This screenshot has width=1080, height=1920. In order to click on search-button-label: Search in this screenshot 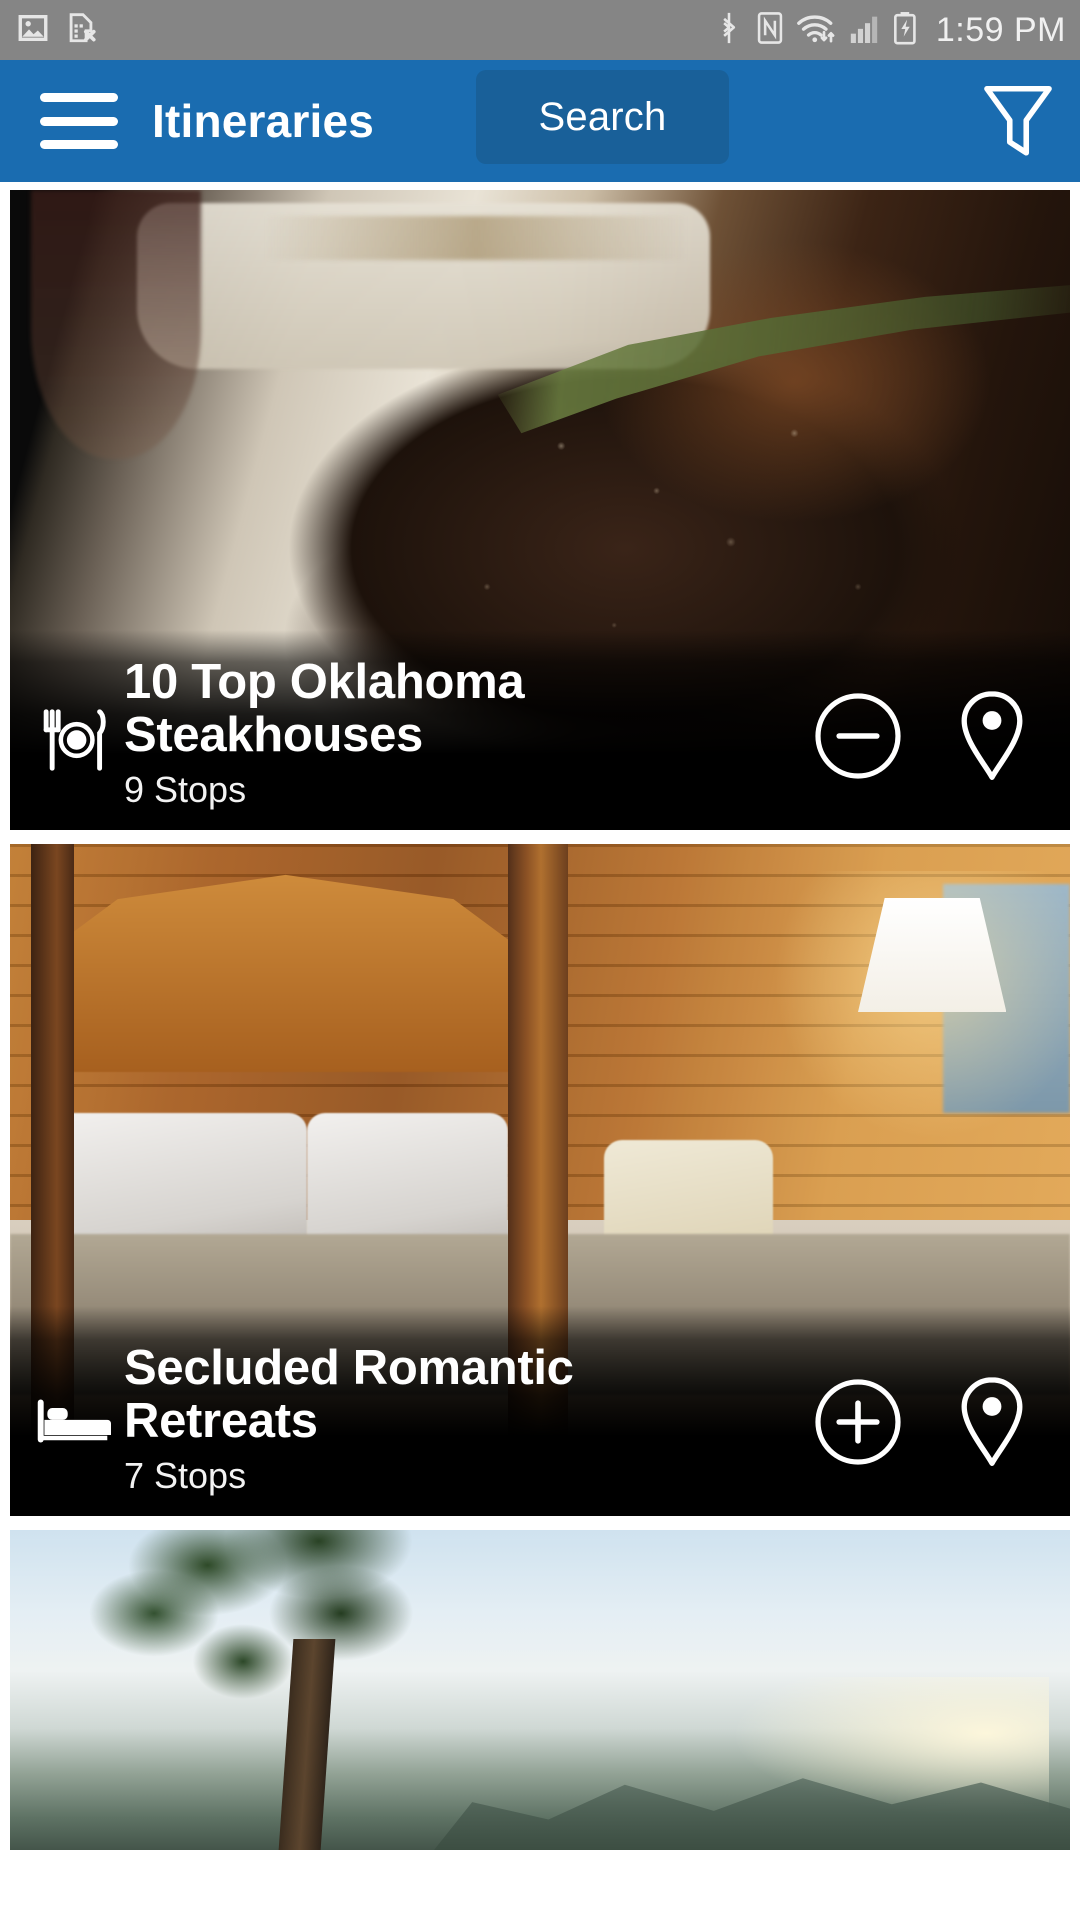, I will do `click(602, 116)`.